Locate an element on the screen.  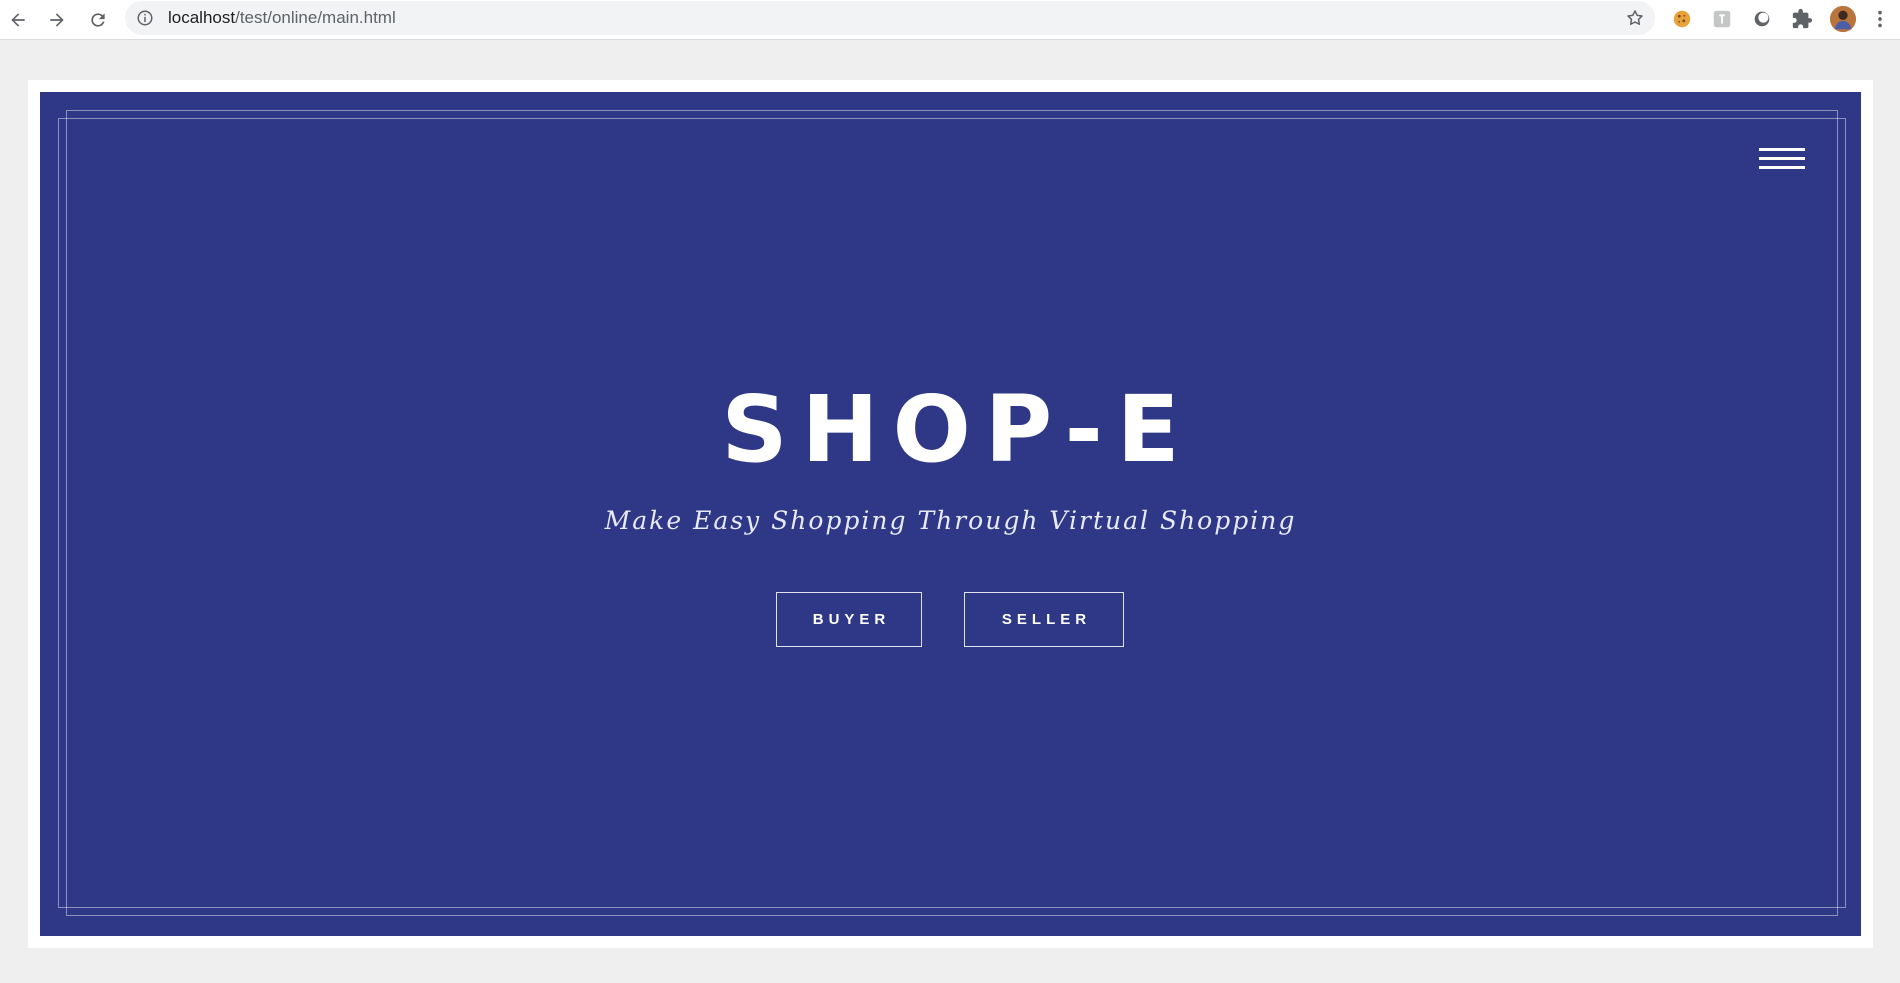
info-icon is located at coordinates (145, 18).